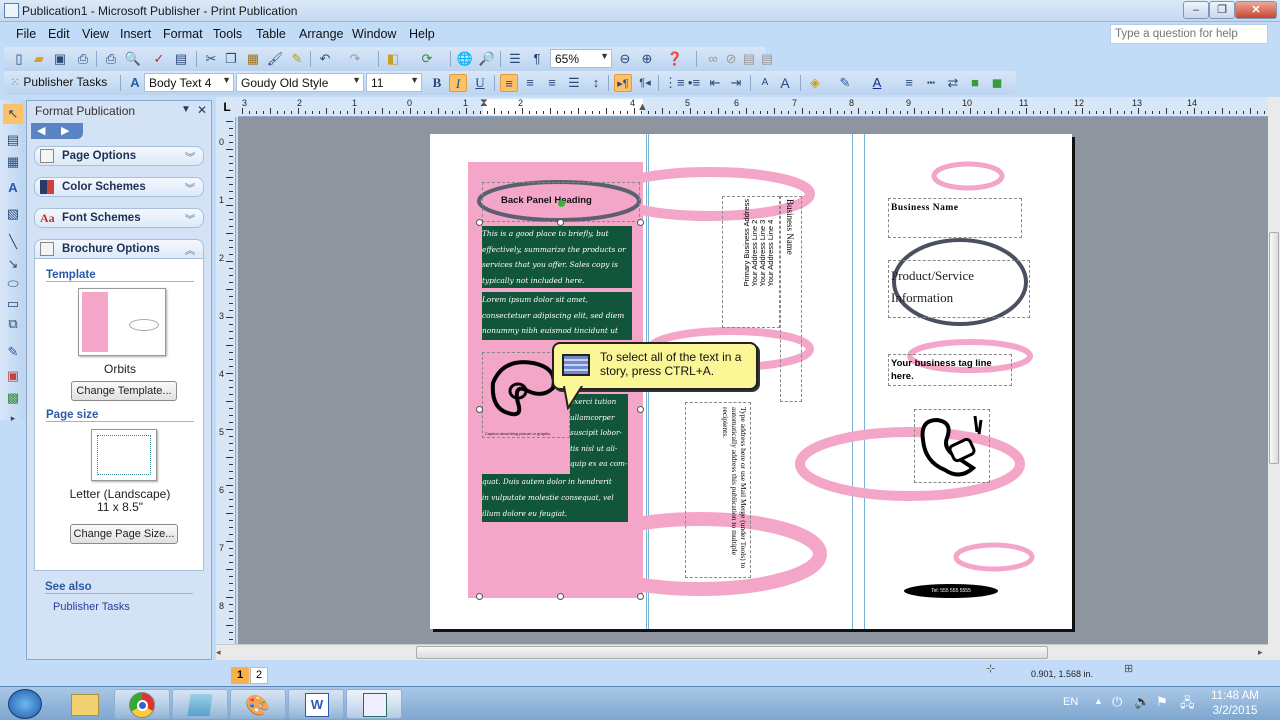 The height and width of the screenshot is (720, 1280). I want to click on tagline: Your business tag line here., so click(949, 370).